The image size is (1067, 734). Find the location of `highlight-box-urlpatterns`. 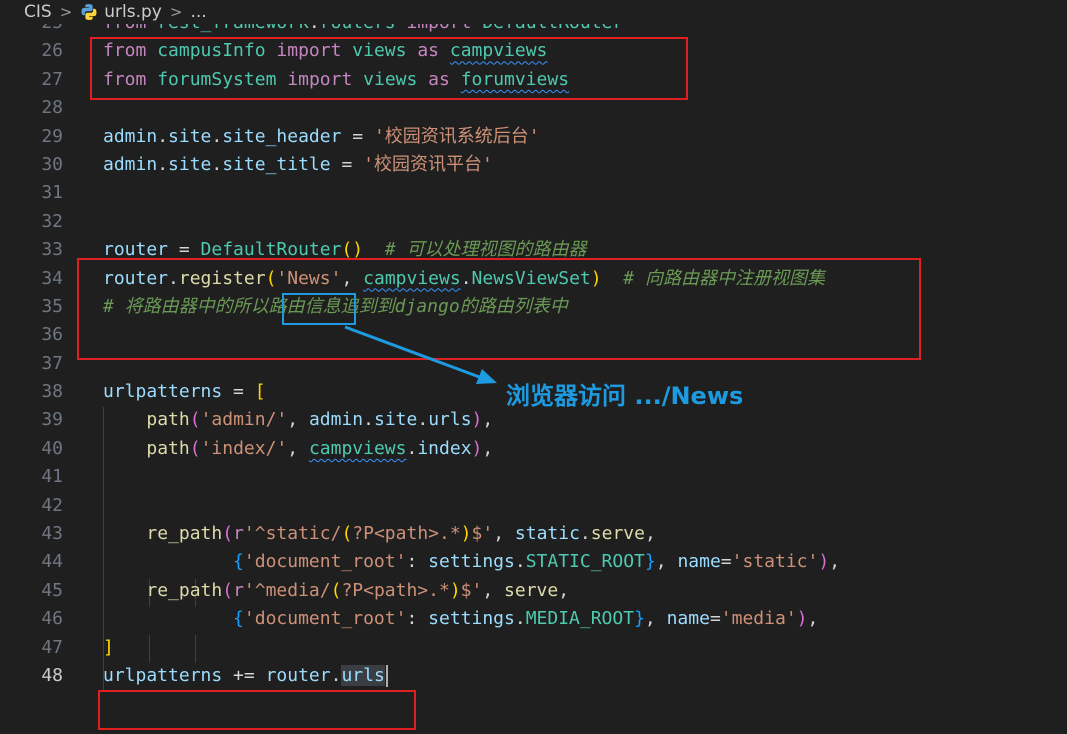

highlight-box-urlpatterns is located at coordinates (257, 710).